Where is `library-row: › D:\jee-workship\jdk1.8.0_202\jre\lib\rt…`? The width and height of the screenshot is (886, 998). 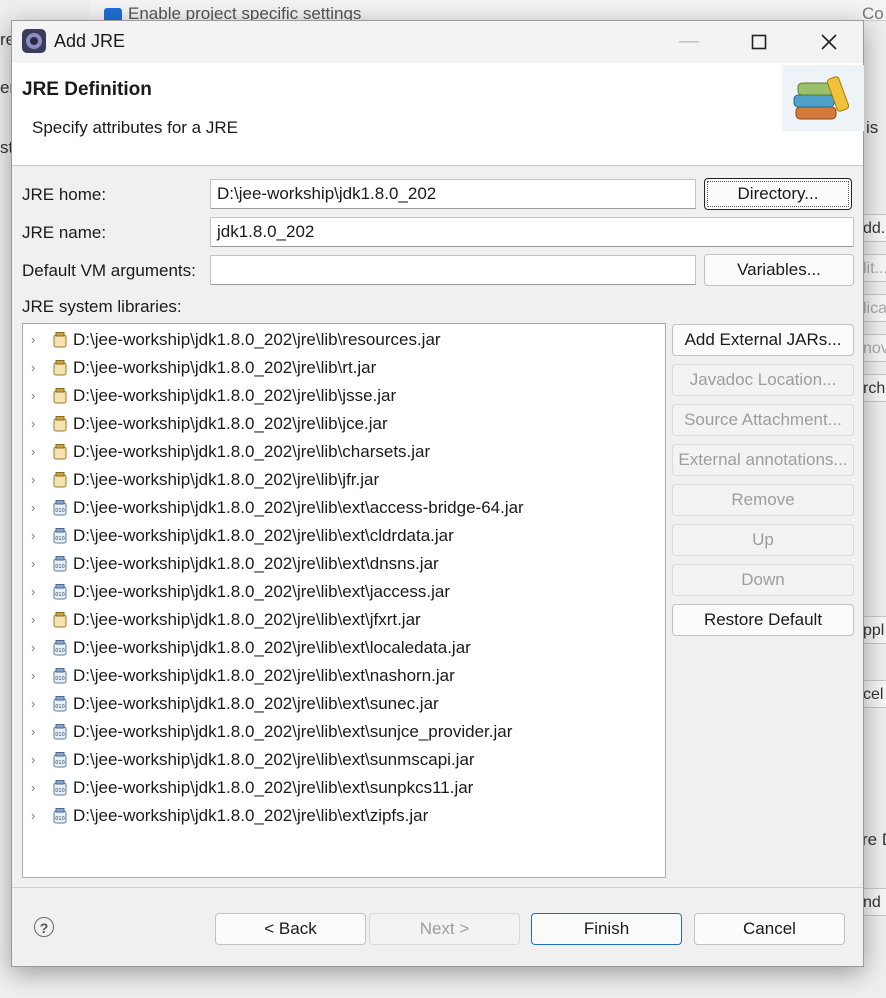
library-row: › D:\jee-workship\jdk1.8.0_202\jre\lib\rt… is located at coordinates (343, 368).